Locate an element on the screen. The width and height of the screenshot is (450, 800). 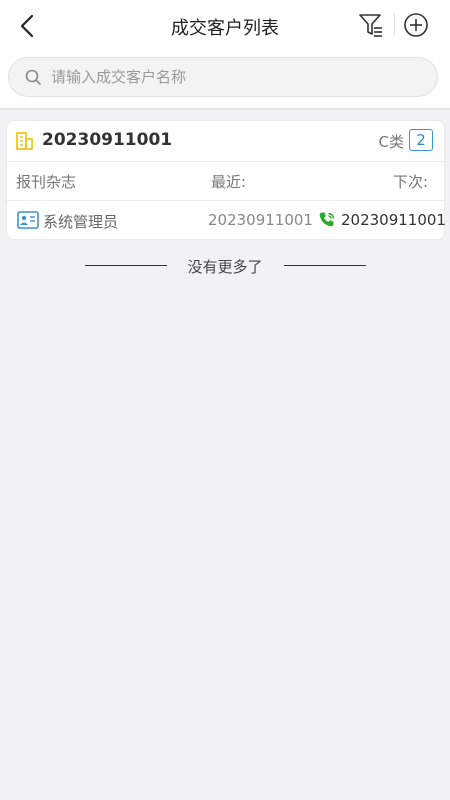
header-divider is located at coordinates (394, 25).